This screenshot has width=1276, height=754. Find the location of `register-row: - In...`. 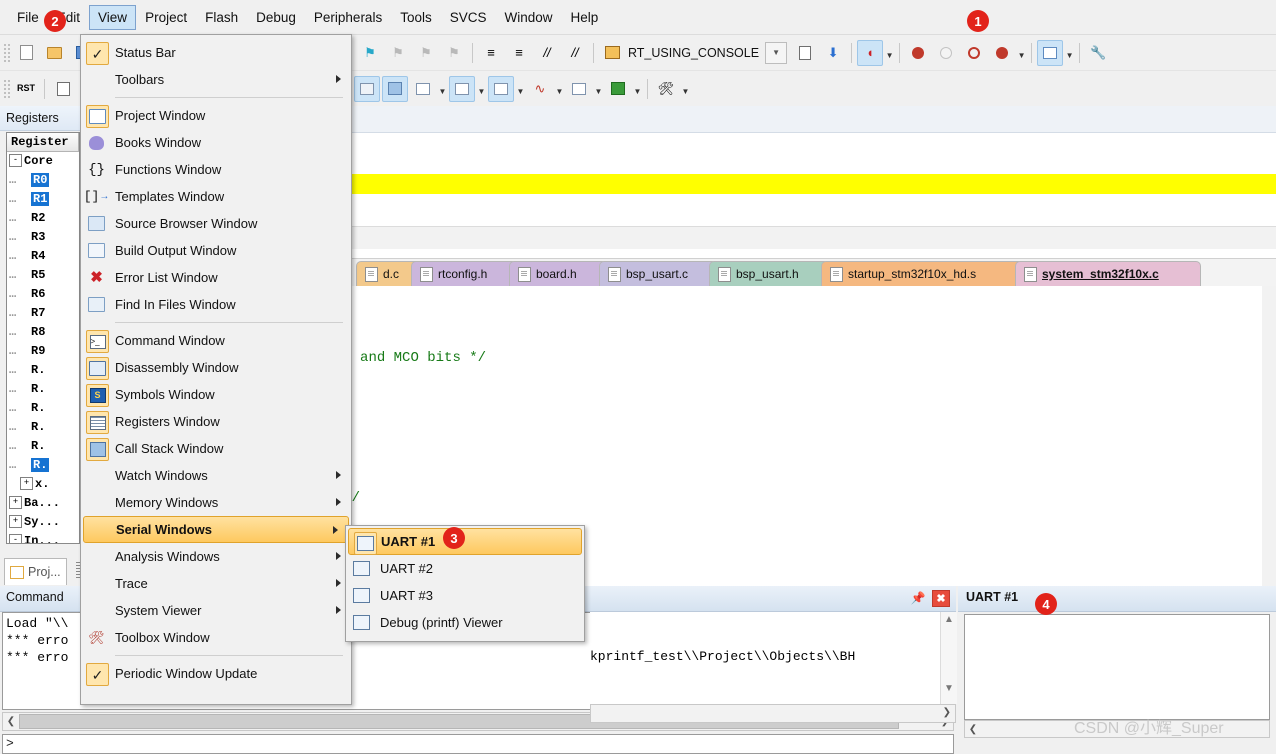

register-row: - In... is located at coordinates (43, 537).